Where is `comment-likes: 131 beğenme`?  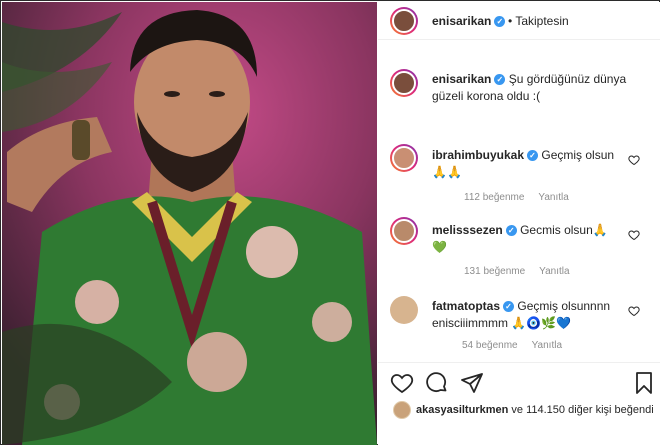 comment-likes: 131 beğenme is located at coordinates (494, 271).